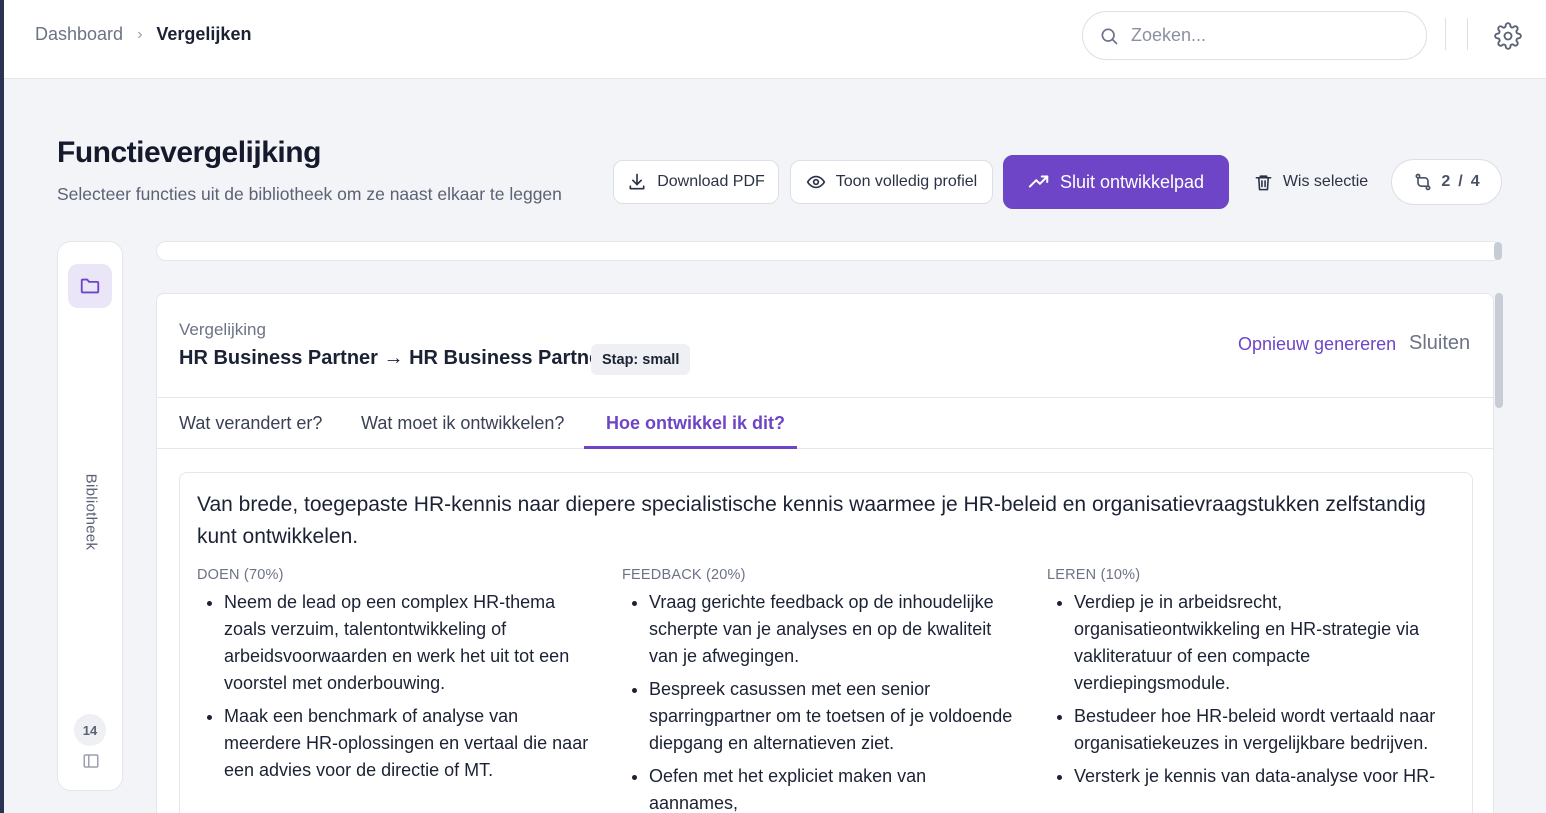 Image resolution: width=1546 pixels, height=813 pixels. Describe the element at coordinates (695, 423) in the screenshot. I see `tab-how-to-develop: Hoe ontwikkel ik dit?` at that location.